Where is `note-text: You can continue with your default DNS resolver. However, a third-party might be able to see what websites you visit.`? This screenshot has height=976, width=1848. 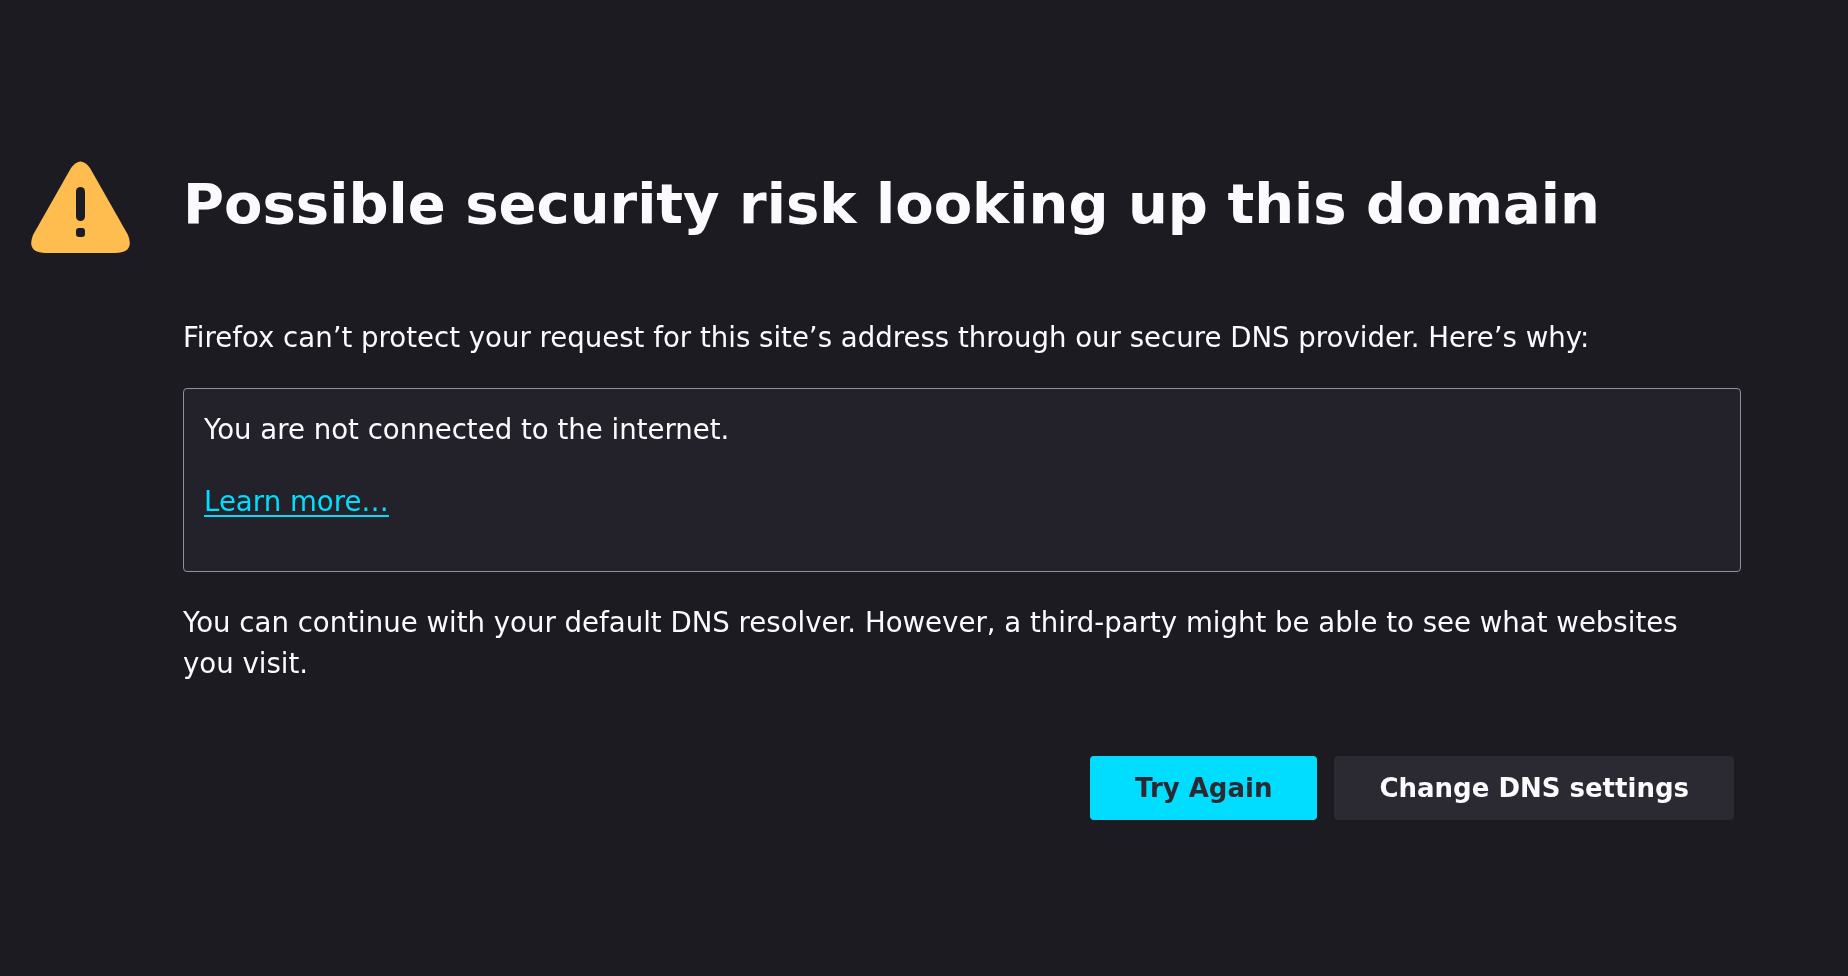
note-text: You can continue with your default DNS resolver. However, a third-party might be able to see what websites you visit. is located at coordinates (931, 643).